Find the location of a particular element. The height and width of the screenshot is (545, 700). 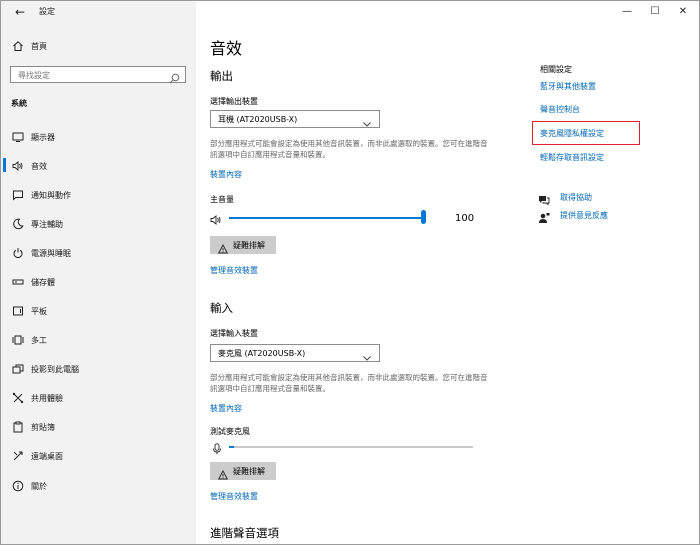

speaker-icon is located at coordinates (18, 166).